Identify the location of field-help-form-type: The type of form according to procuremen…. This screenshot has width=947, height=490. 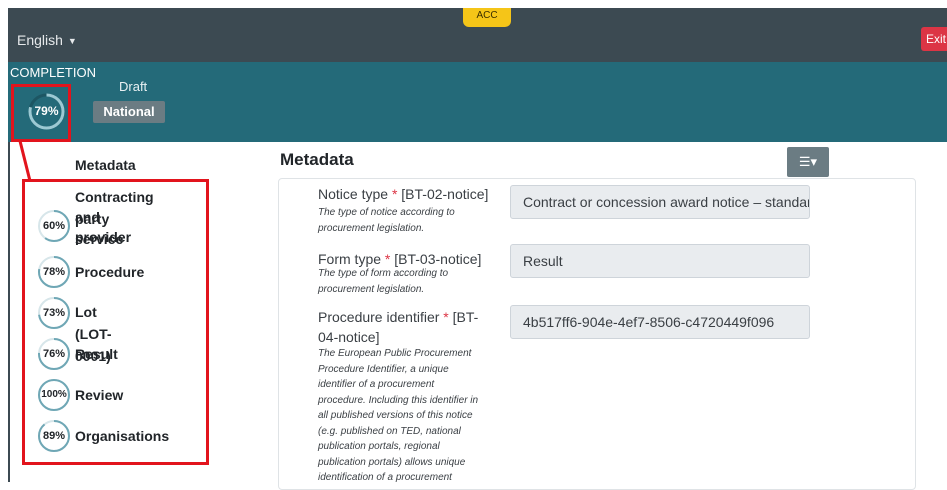
(406, 281).